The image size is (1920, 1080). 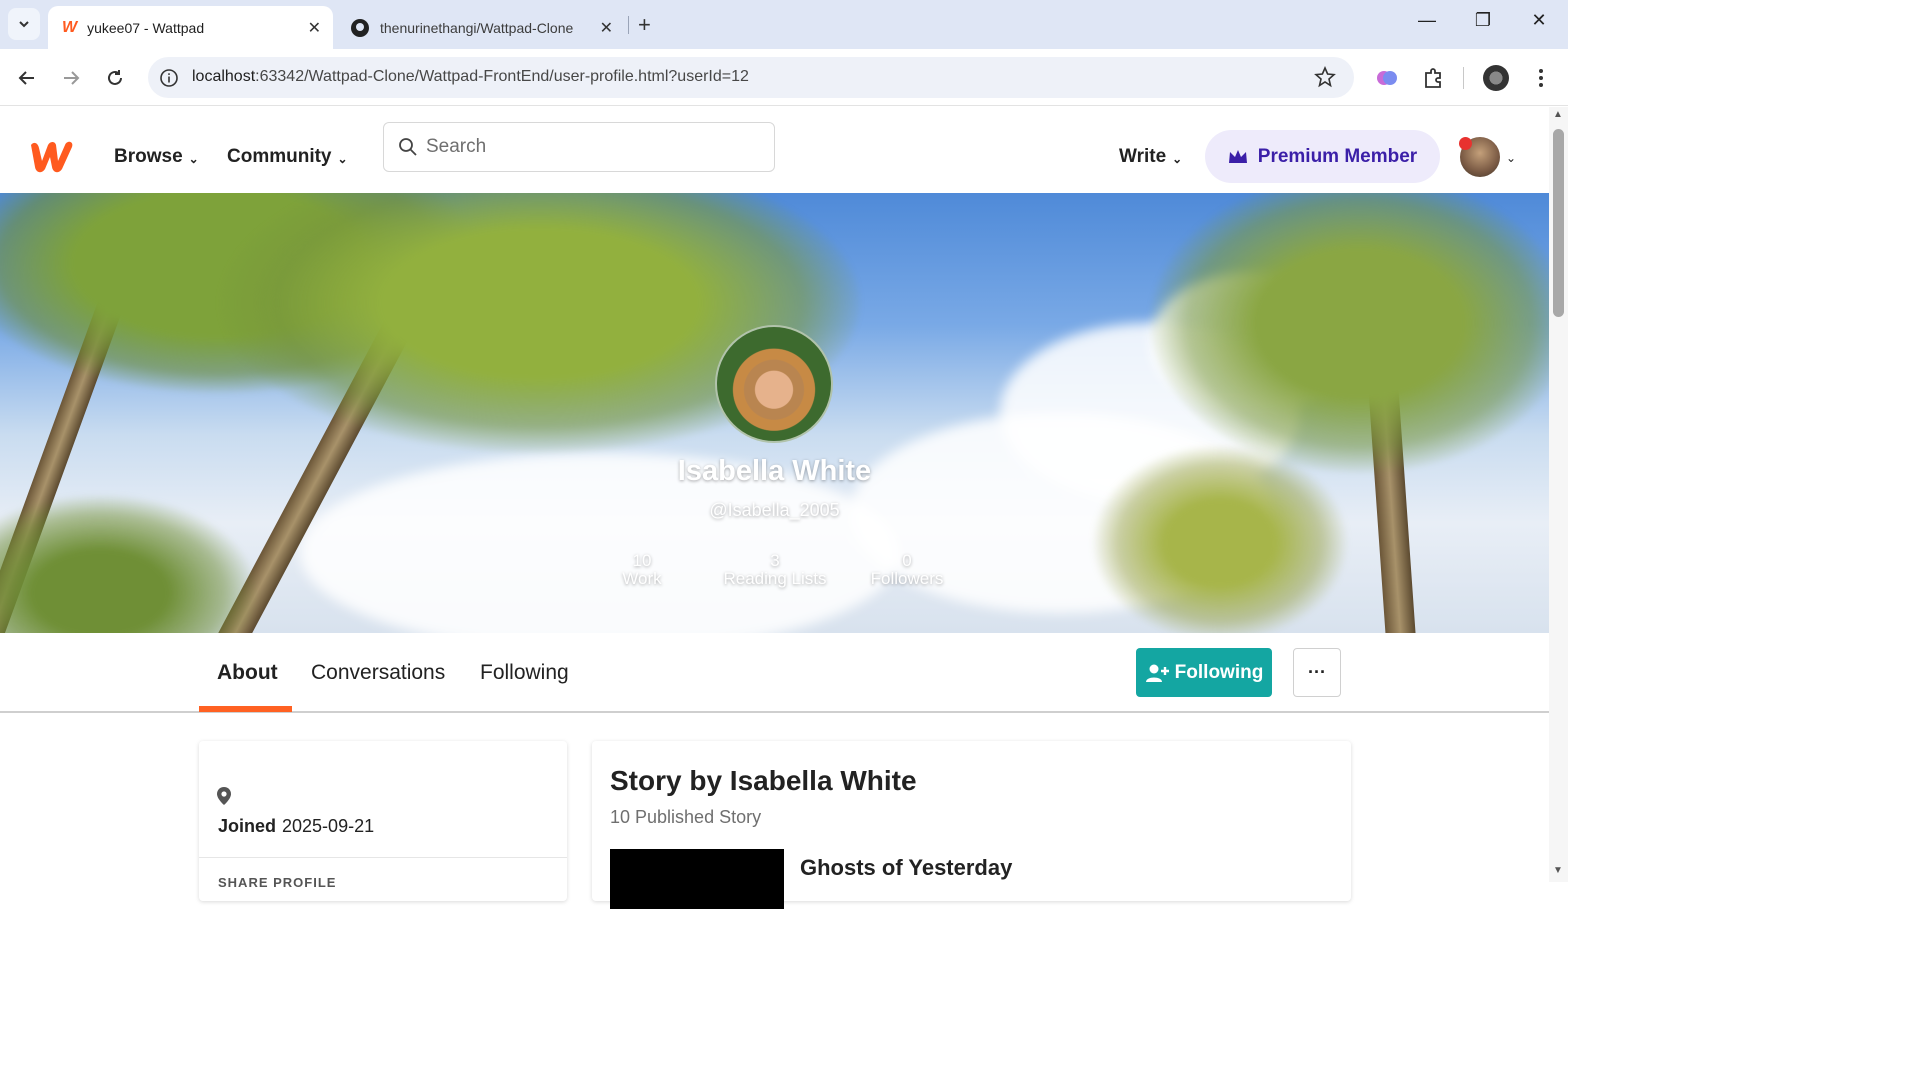 What do you see at coordinates (1496, 78) in the screenshot?
I see `profile-avatar-icon` at bounding box center [1496, 78].